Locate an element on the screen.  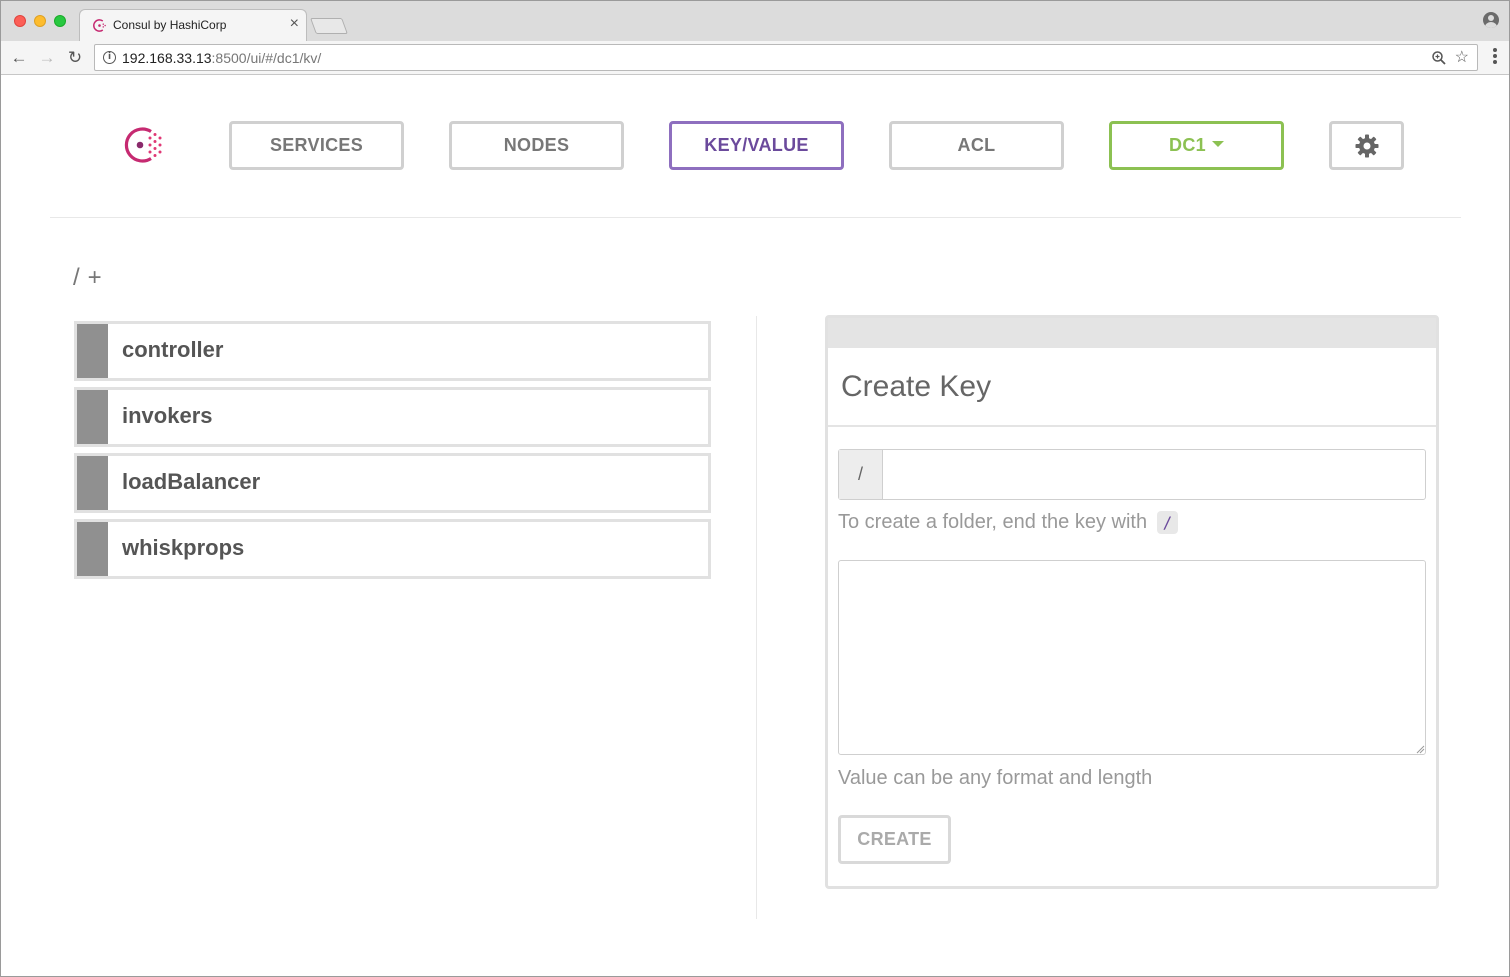
address-bar: i 192.168.33.13:8500/ui/#/dc1/kv/ ☆ is located at coordinates (786, 57).